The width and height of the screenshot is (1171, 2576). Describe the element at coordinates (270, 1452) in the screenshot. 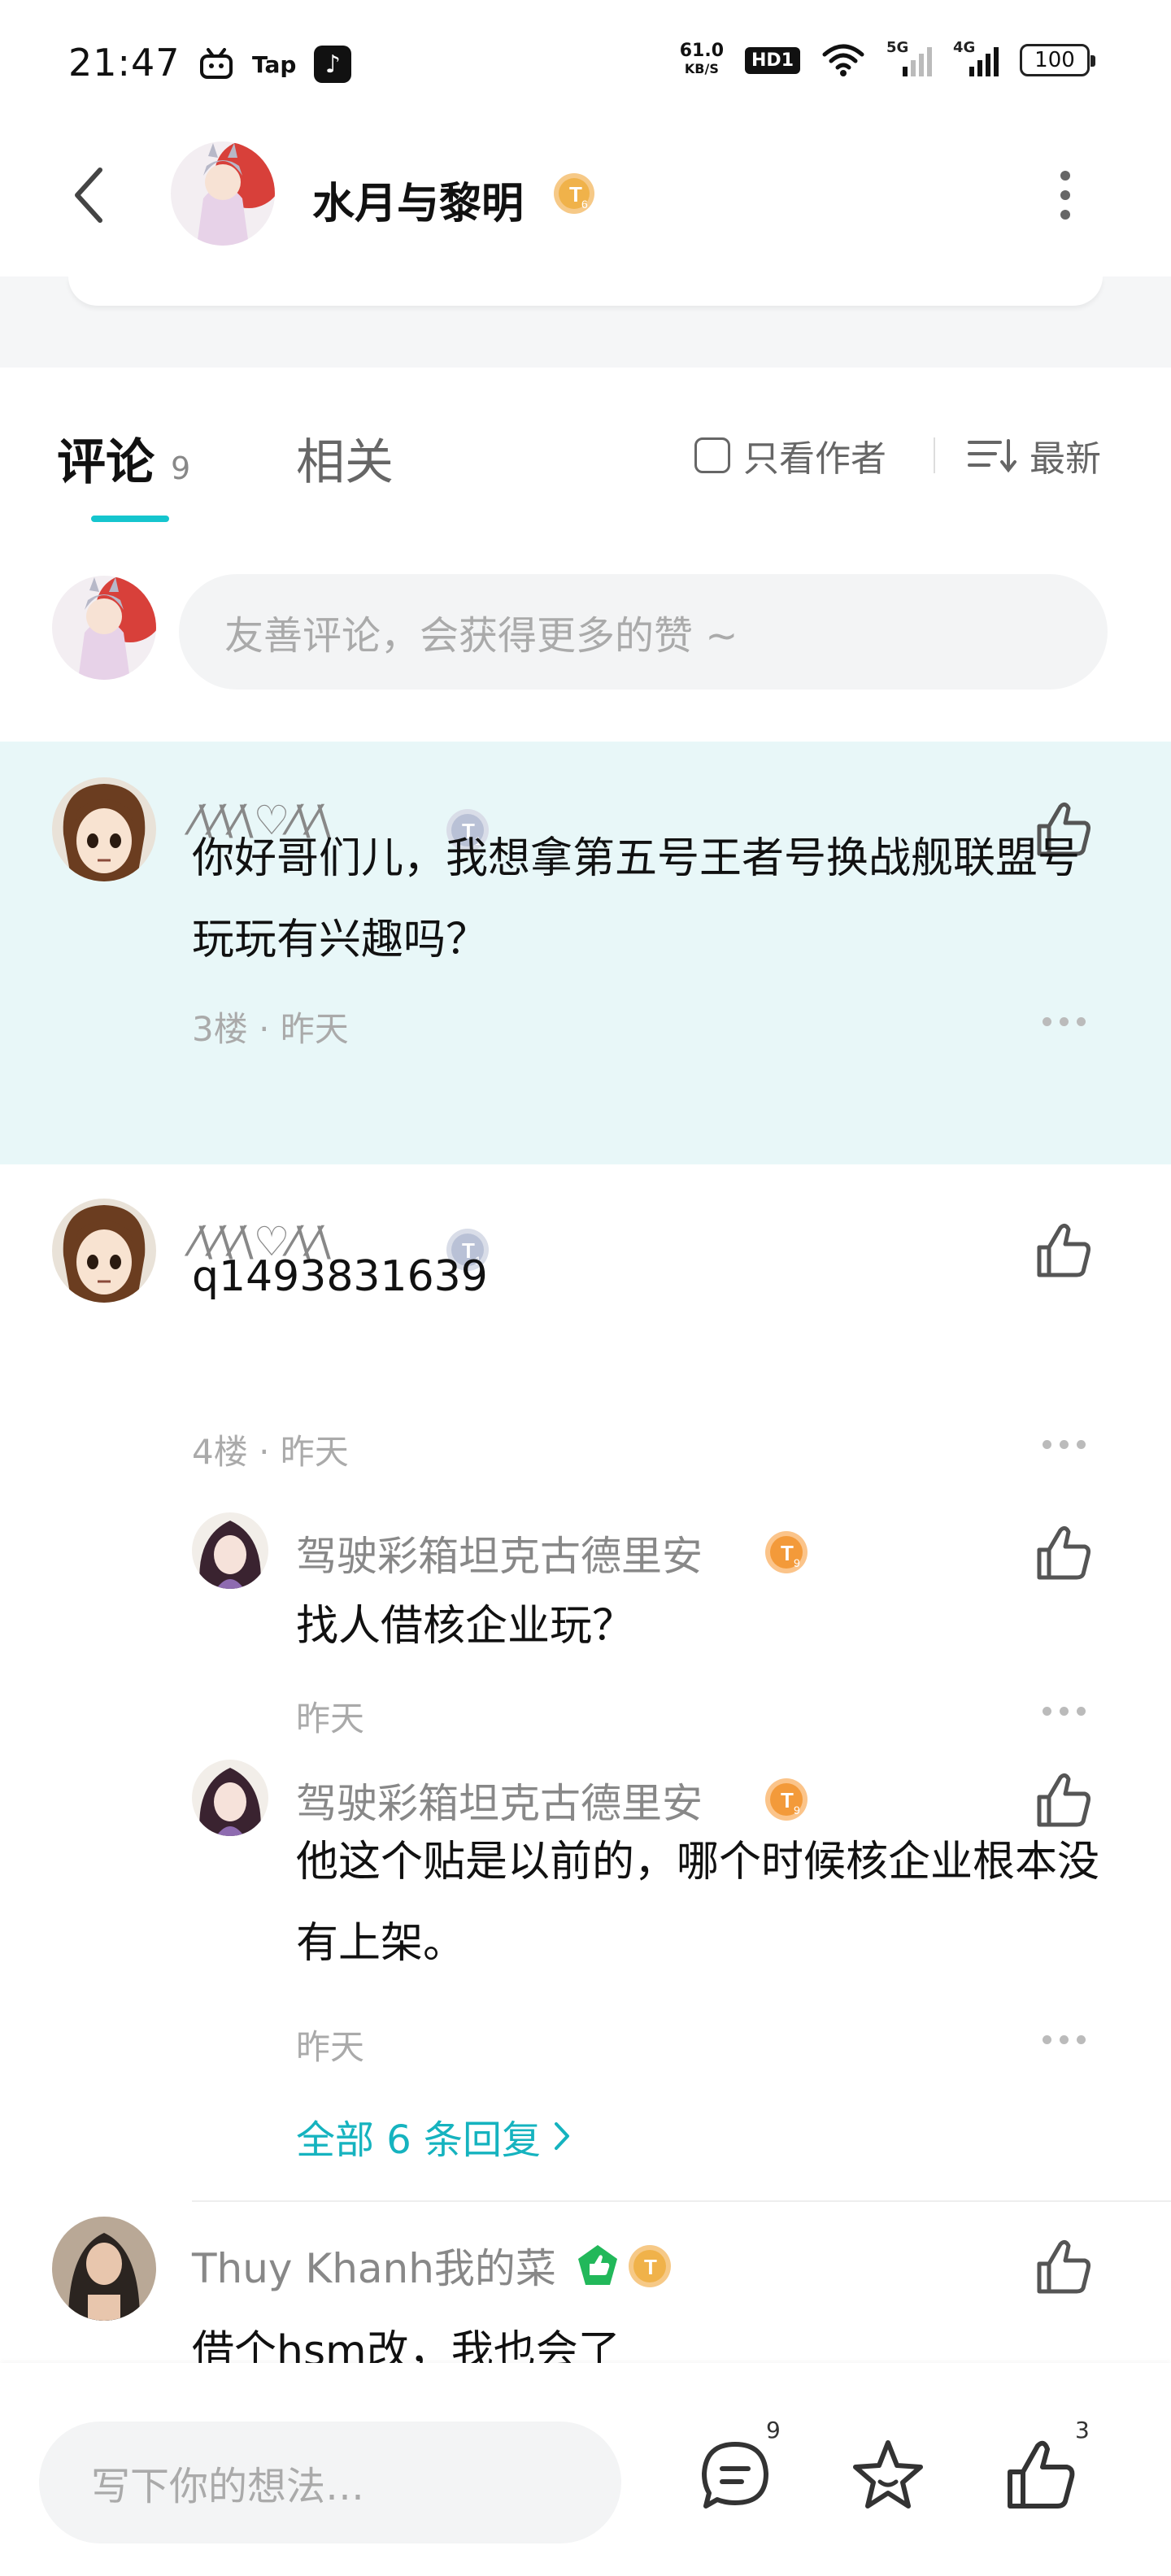

I see `comment-meta: 4楼 · 昨天` at that location.